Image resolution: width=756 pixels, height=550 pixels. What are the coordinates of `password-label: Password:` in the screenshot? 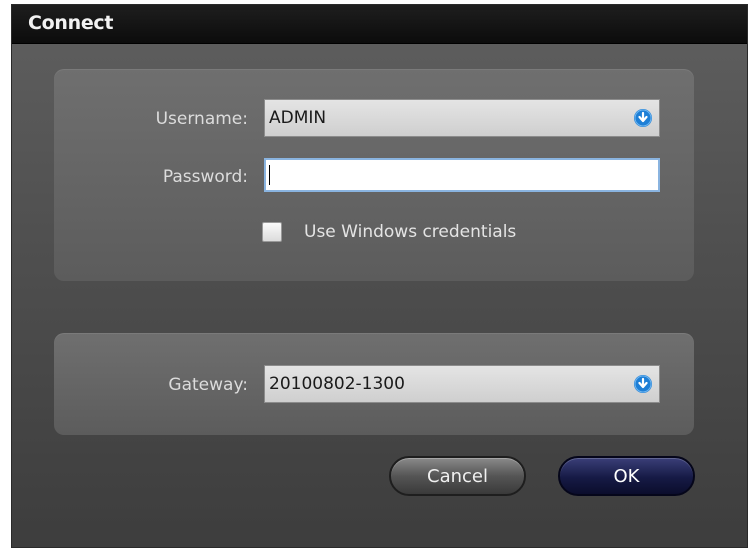 It's located at (205, 177).